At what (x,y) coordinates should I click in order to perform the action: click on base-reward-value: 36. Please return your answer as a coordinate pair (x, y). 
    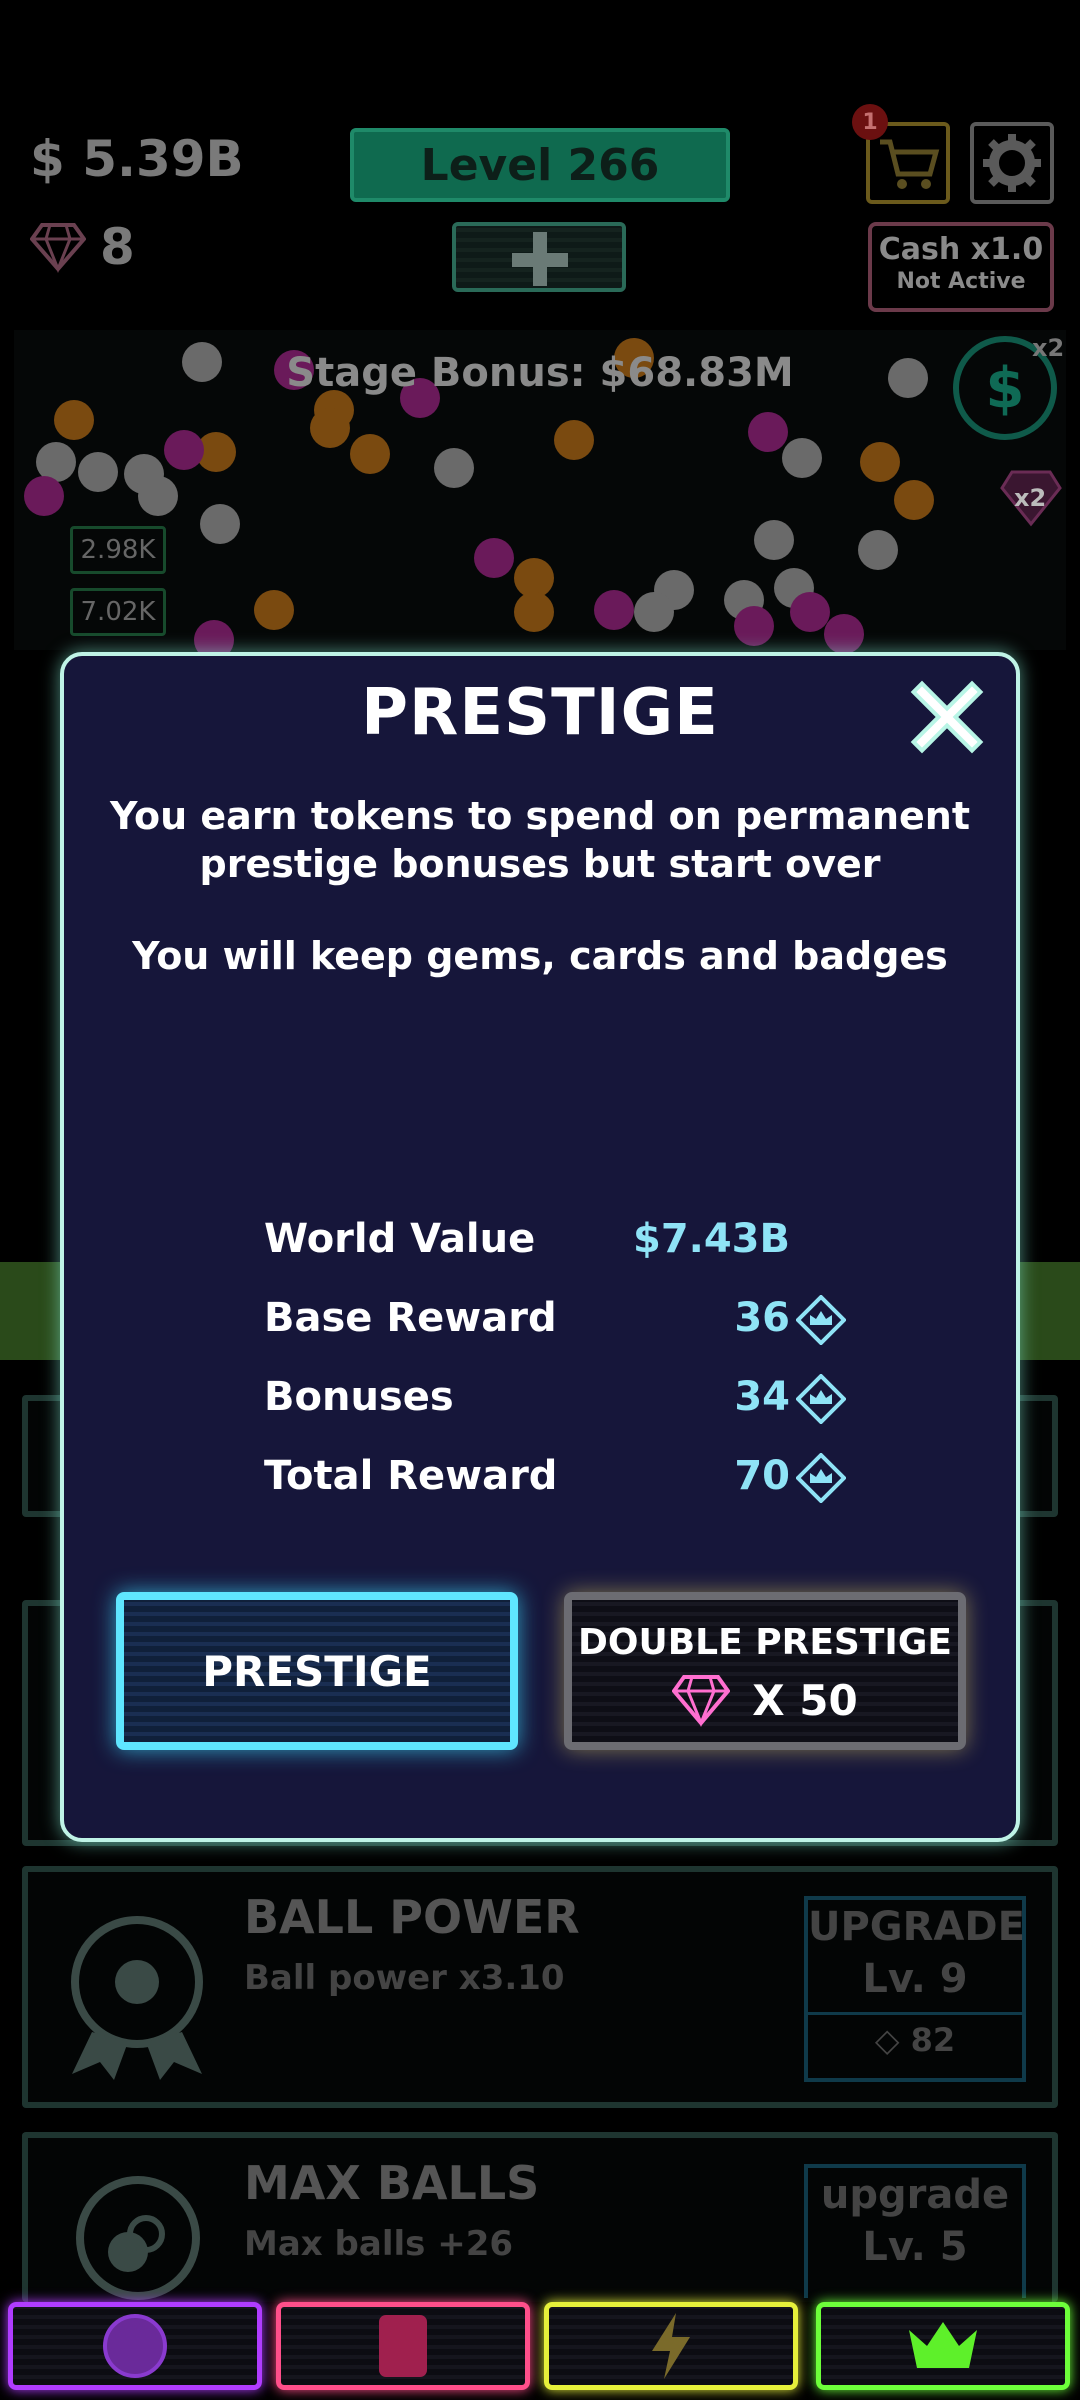
    Looking at the image, I should click on (762, 1318).